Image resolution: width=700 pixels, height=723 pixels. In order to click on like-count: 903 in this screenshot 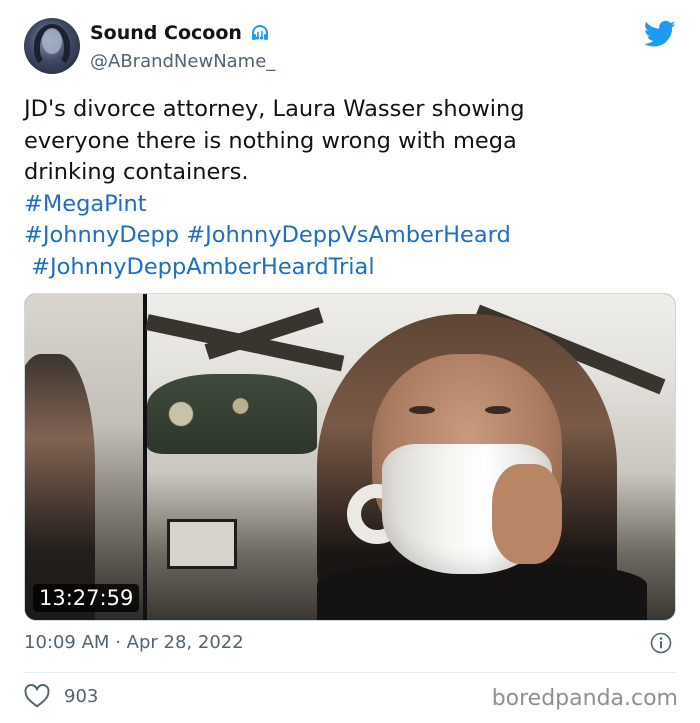, I will do `click(81, 696)`.